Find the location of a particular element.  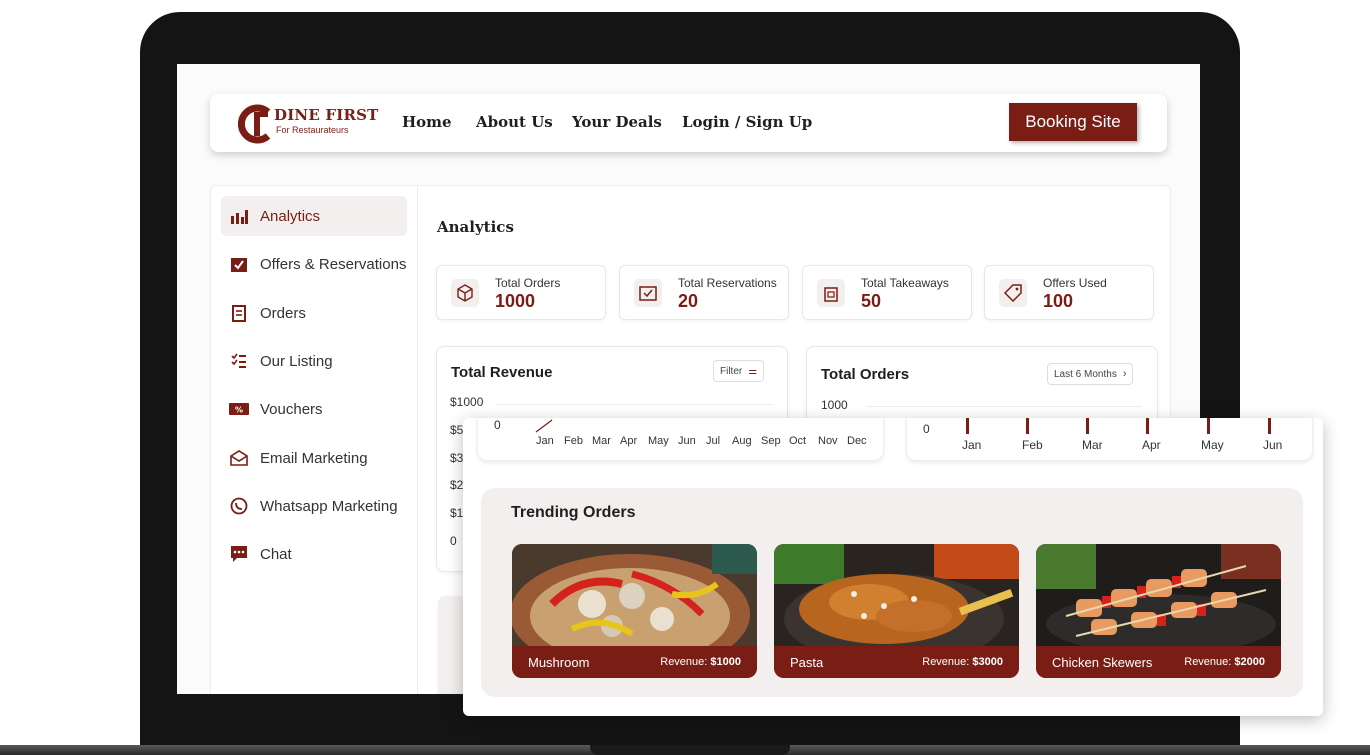

month-label: Jul is located at coordinates (713, 441).